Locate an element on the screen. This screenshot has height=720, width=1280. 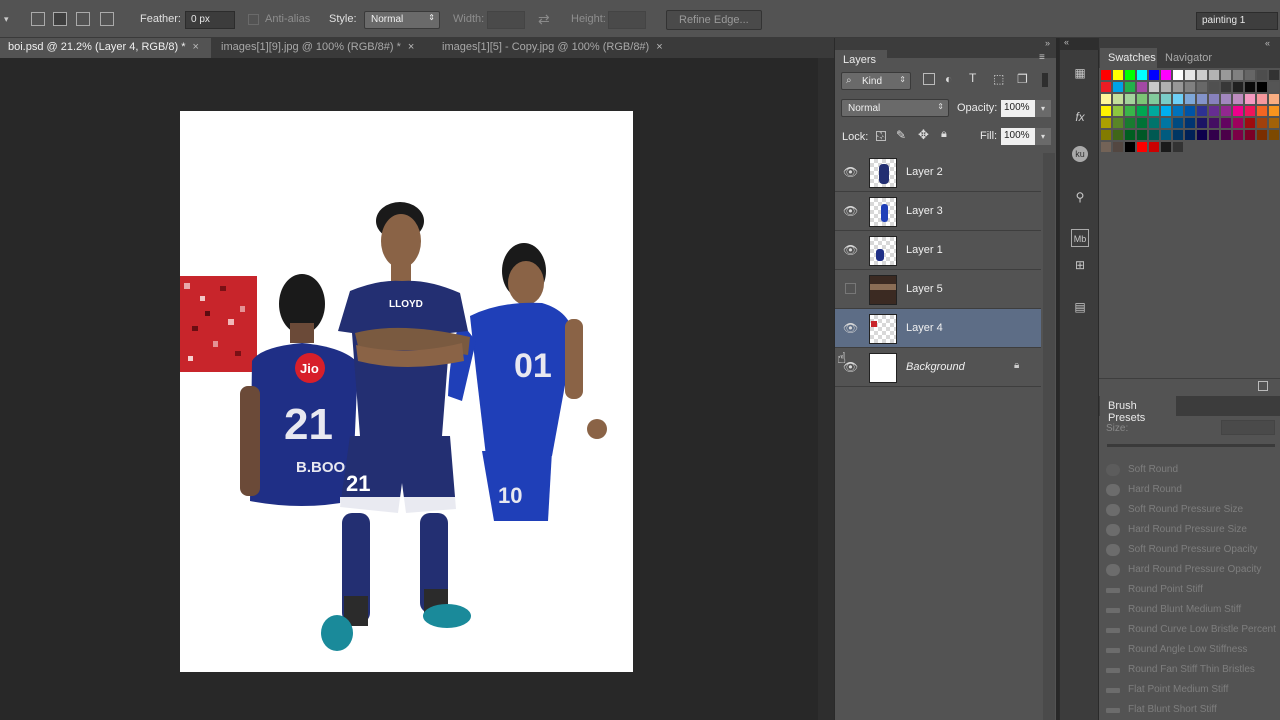
collapse-panel-icon: « is located at coordinates (1267, 43).